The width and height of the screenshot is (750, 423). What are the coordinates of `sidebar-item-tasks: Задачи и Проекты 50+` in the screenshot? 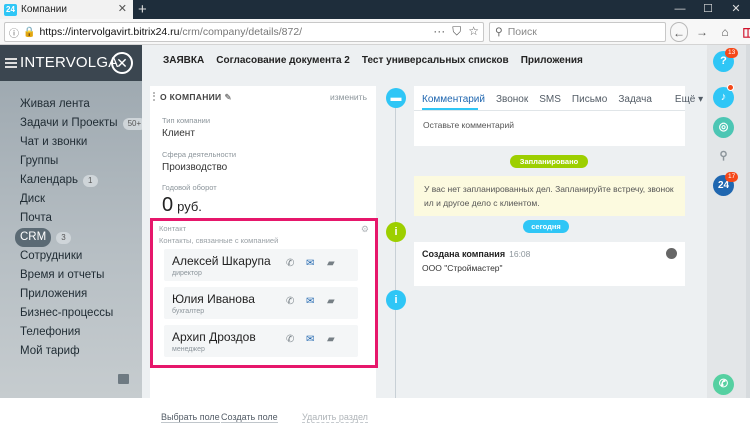 It's located at (73, 123).